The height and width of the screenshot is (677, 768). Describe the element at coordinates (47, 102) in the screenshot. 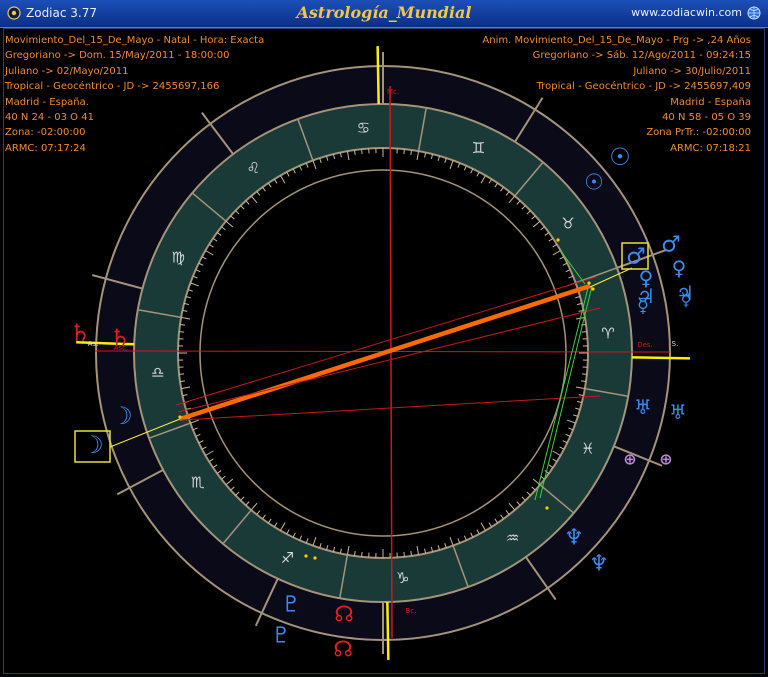

I see `natal-info-line-4: Madrid - España.` at that location.